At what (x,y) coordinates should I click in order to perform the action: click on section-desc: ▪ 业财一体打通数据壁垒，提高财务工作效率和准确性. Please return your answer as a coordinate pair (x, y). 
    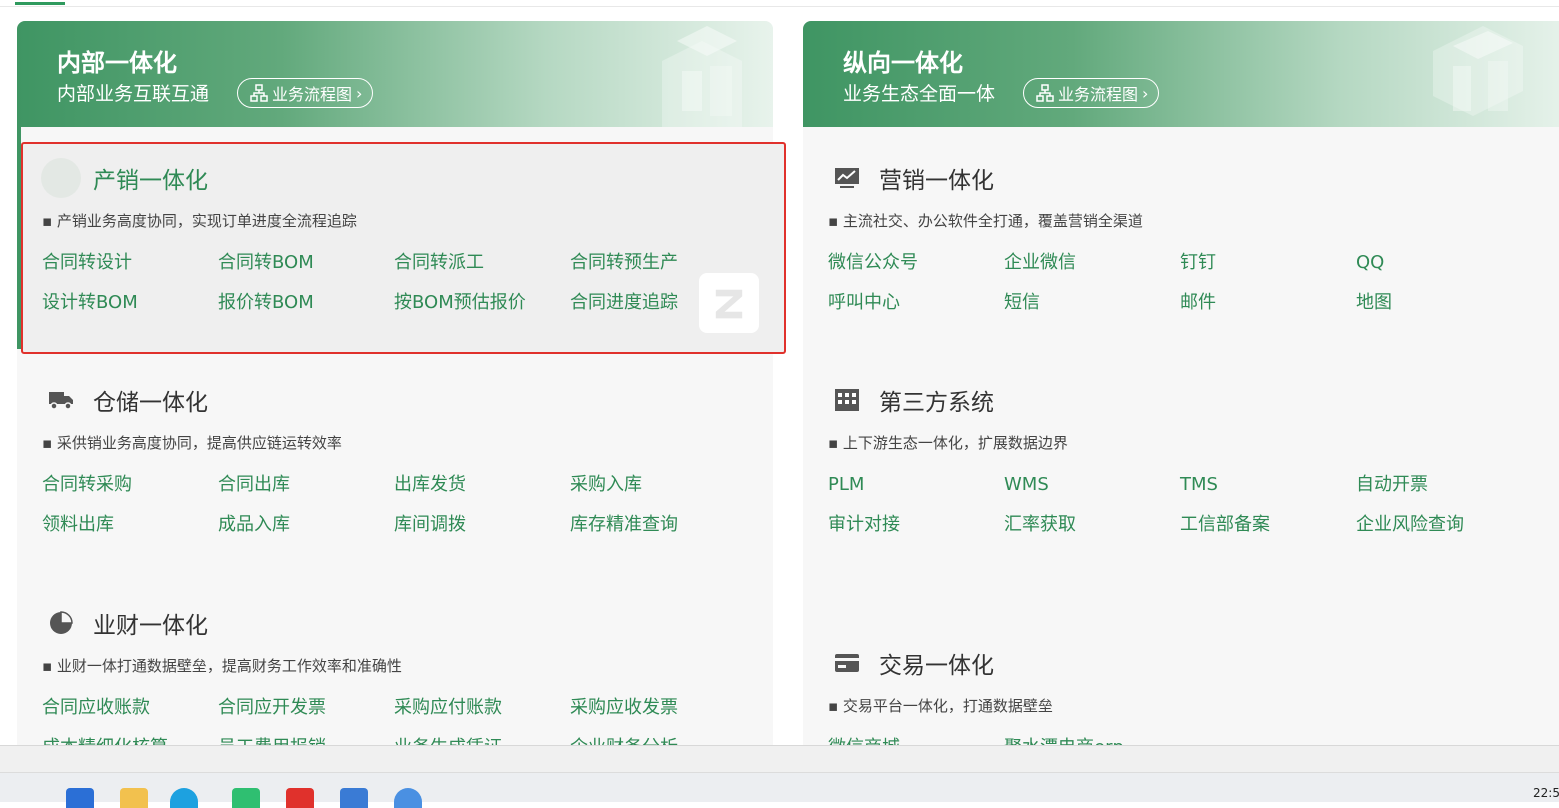
    Looking at the image, I should click on (222, 666).